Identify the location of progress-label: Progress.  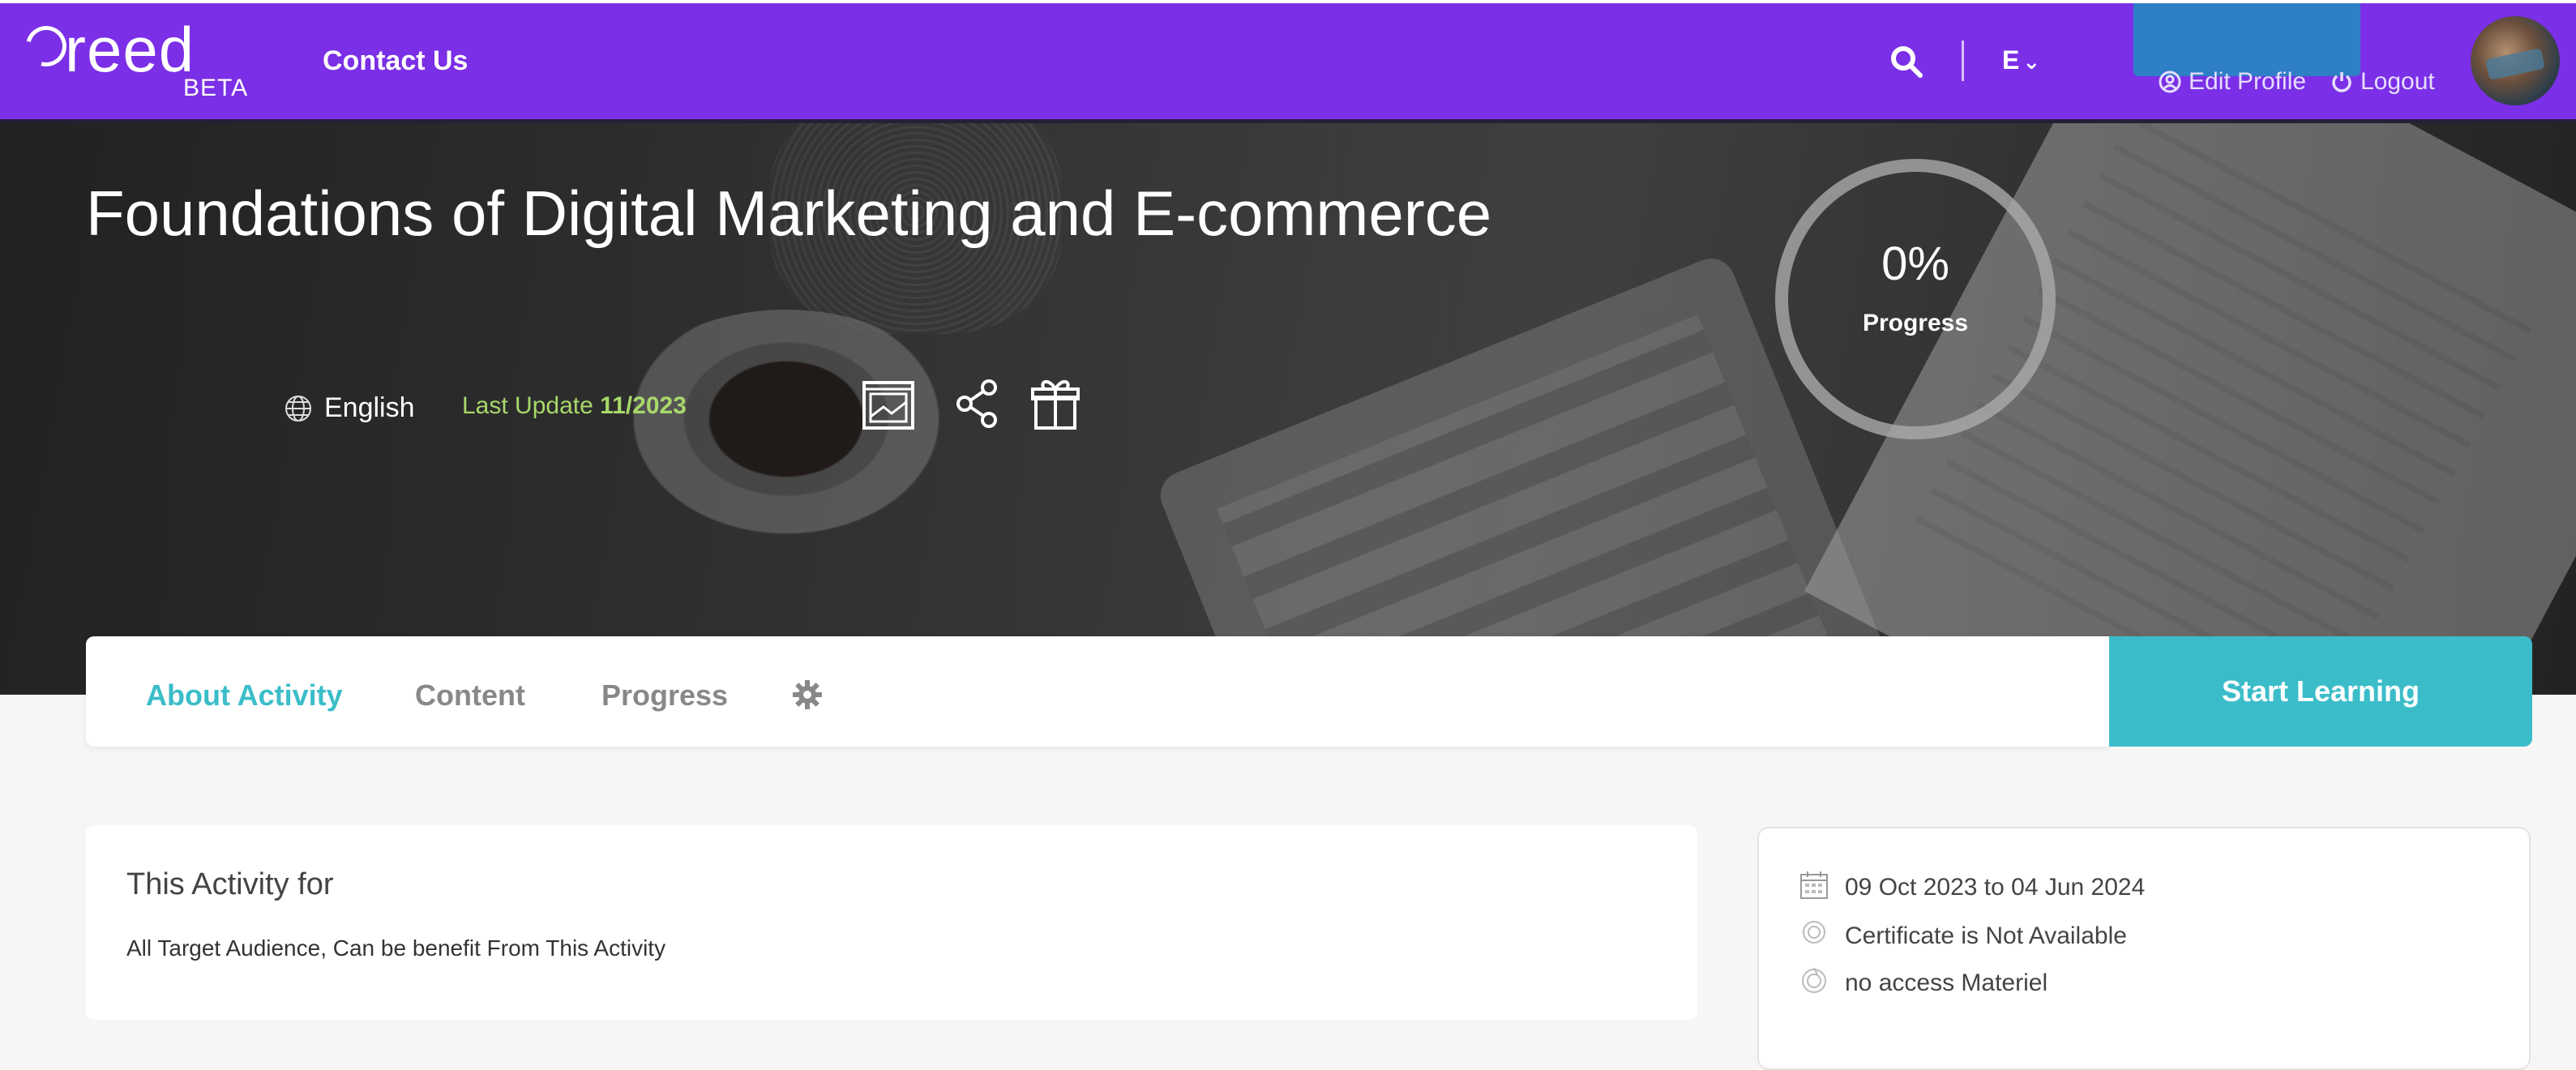
(1915, 323).